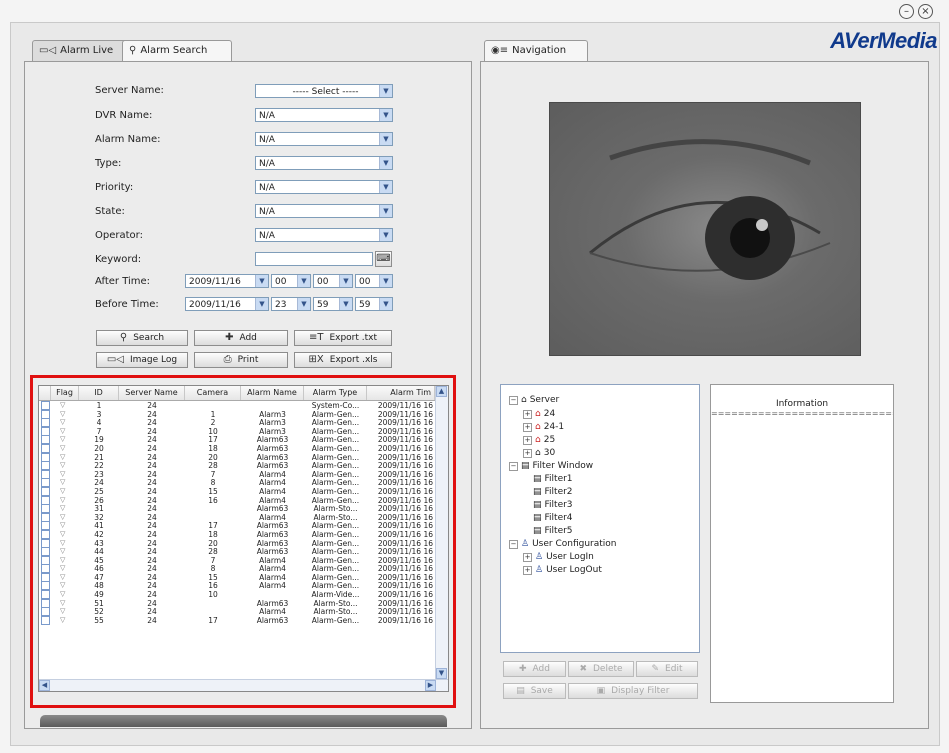  I want to click on state-label: State:, so click(110, 211).